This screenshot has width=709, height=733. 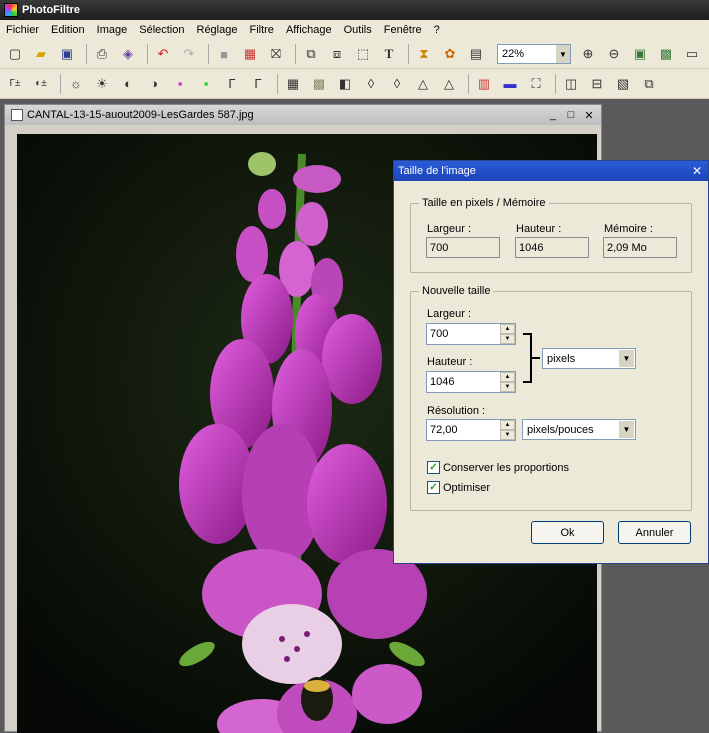 What do you see at coordinates (68, 30) in the screenshot?
I see `menu-edition: Edition` at bounding box center [68, 30].